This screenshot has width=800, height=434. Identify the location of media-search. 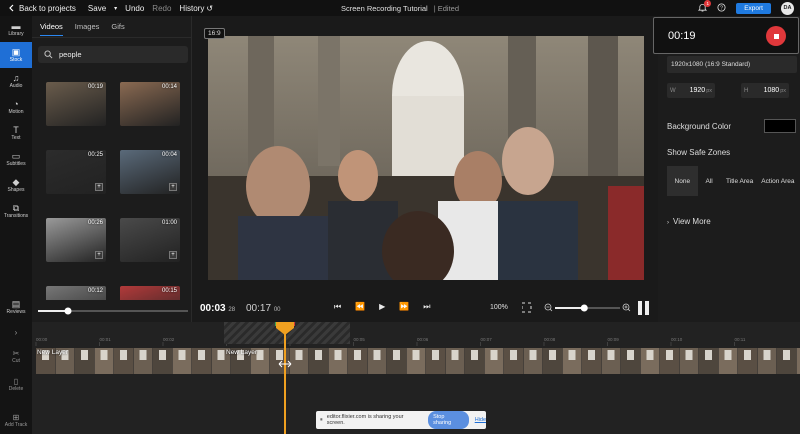
(113, 54).